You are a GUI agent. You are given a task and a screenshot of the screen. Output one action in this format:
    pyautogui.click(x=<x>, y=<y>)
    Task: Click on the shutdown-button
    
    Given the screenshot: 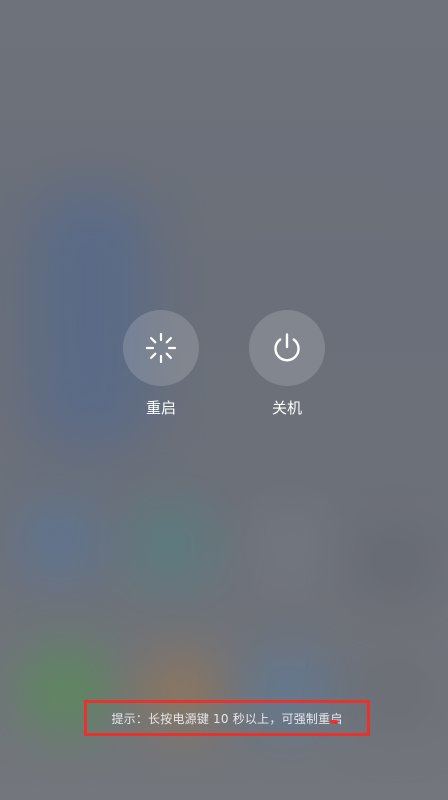 What is the action you would take?
    pyautogui.click(x=287, y=348)
    